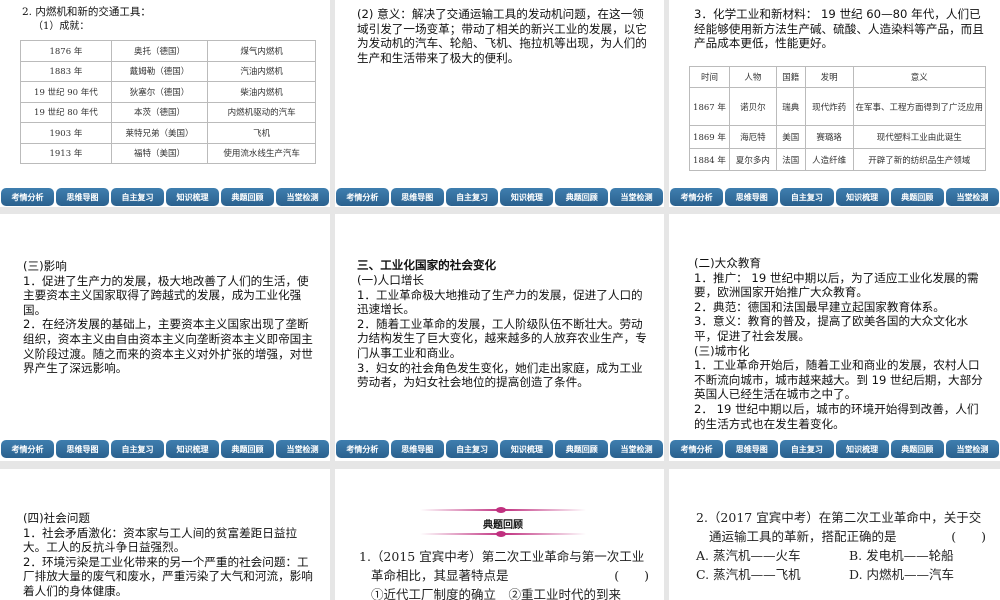  What do you see at coordinates (790, 106) in the screenshot?
I see `table-cell: 瑞典` at bounding box center [790, 106].